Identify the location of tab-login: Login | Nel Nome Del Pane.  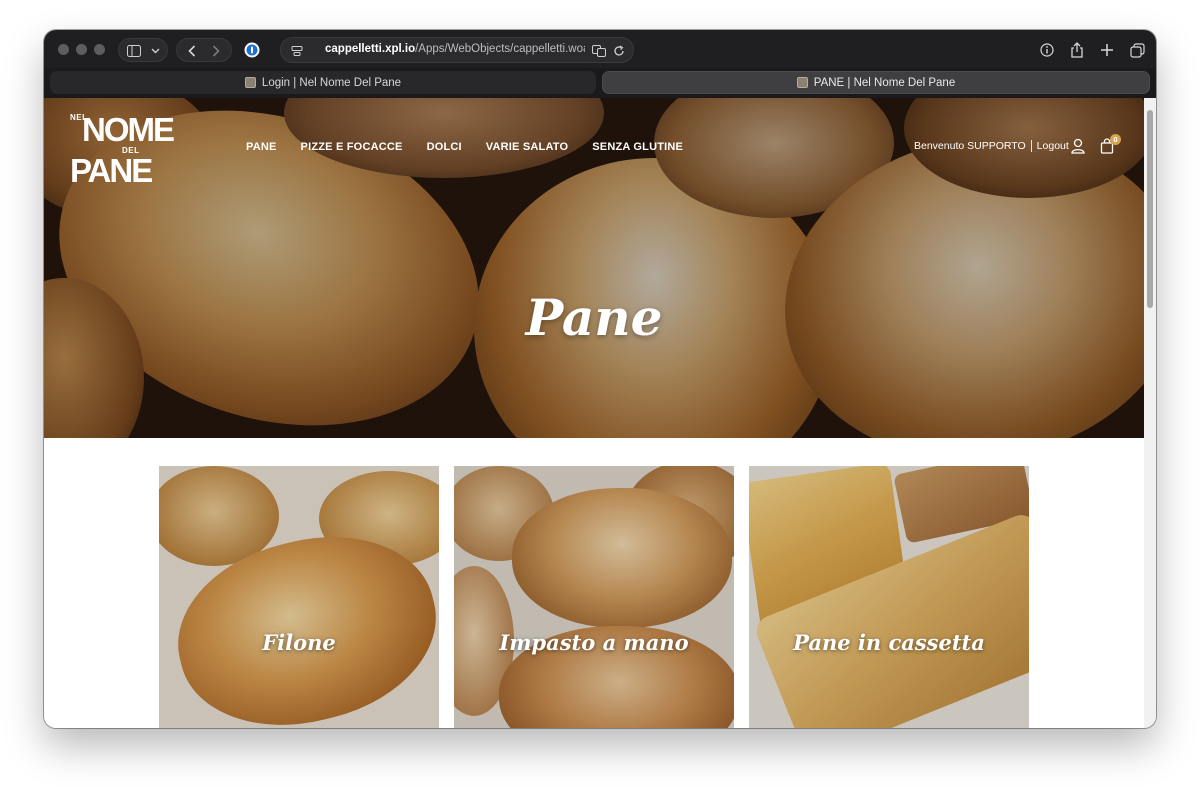
(323, 82).